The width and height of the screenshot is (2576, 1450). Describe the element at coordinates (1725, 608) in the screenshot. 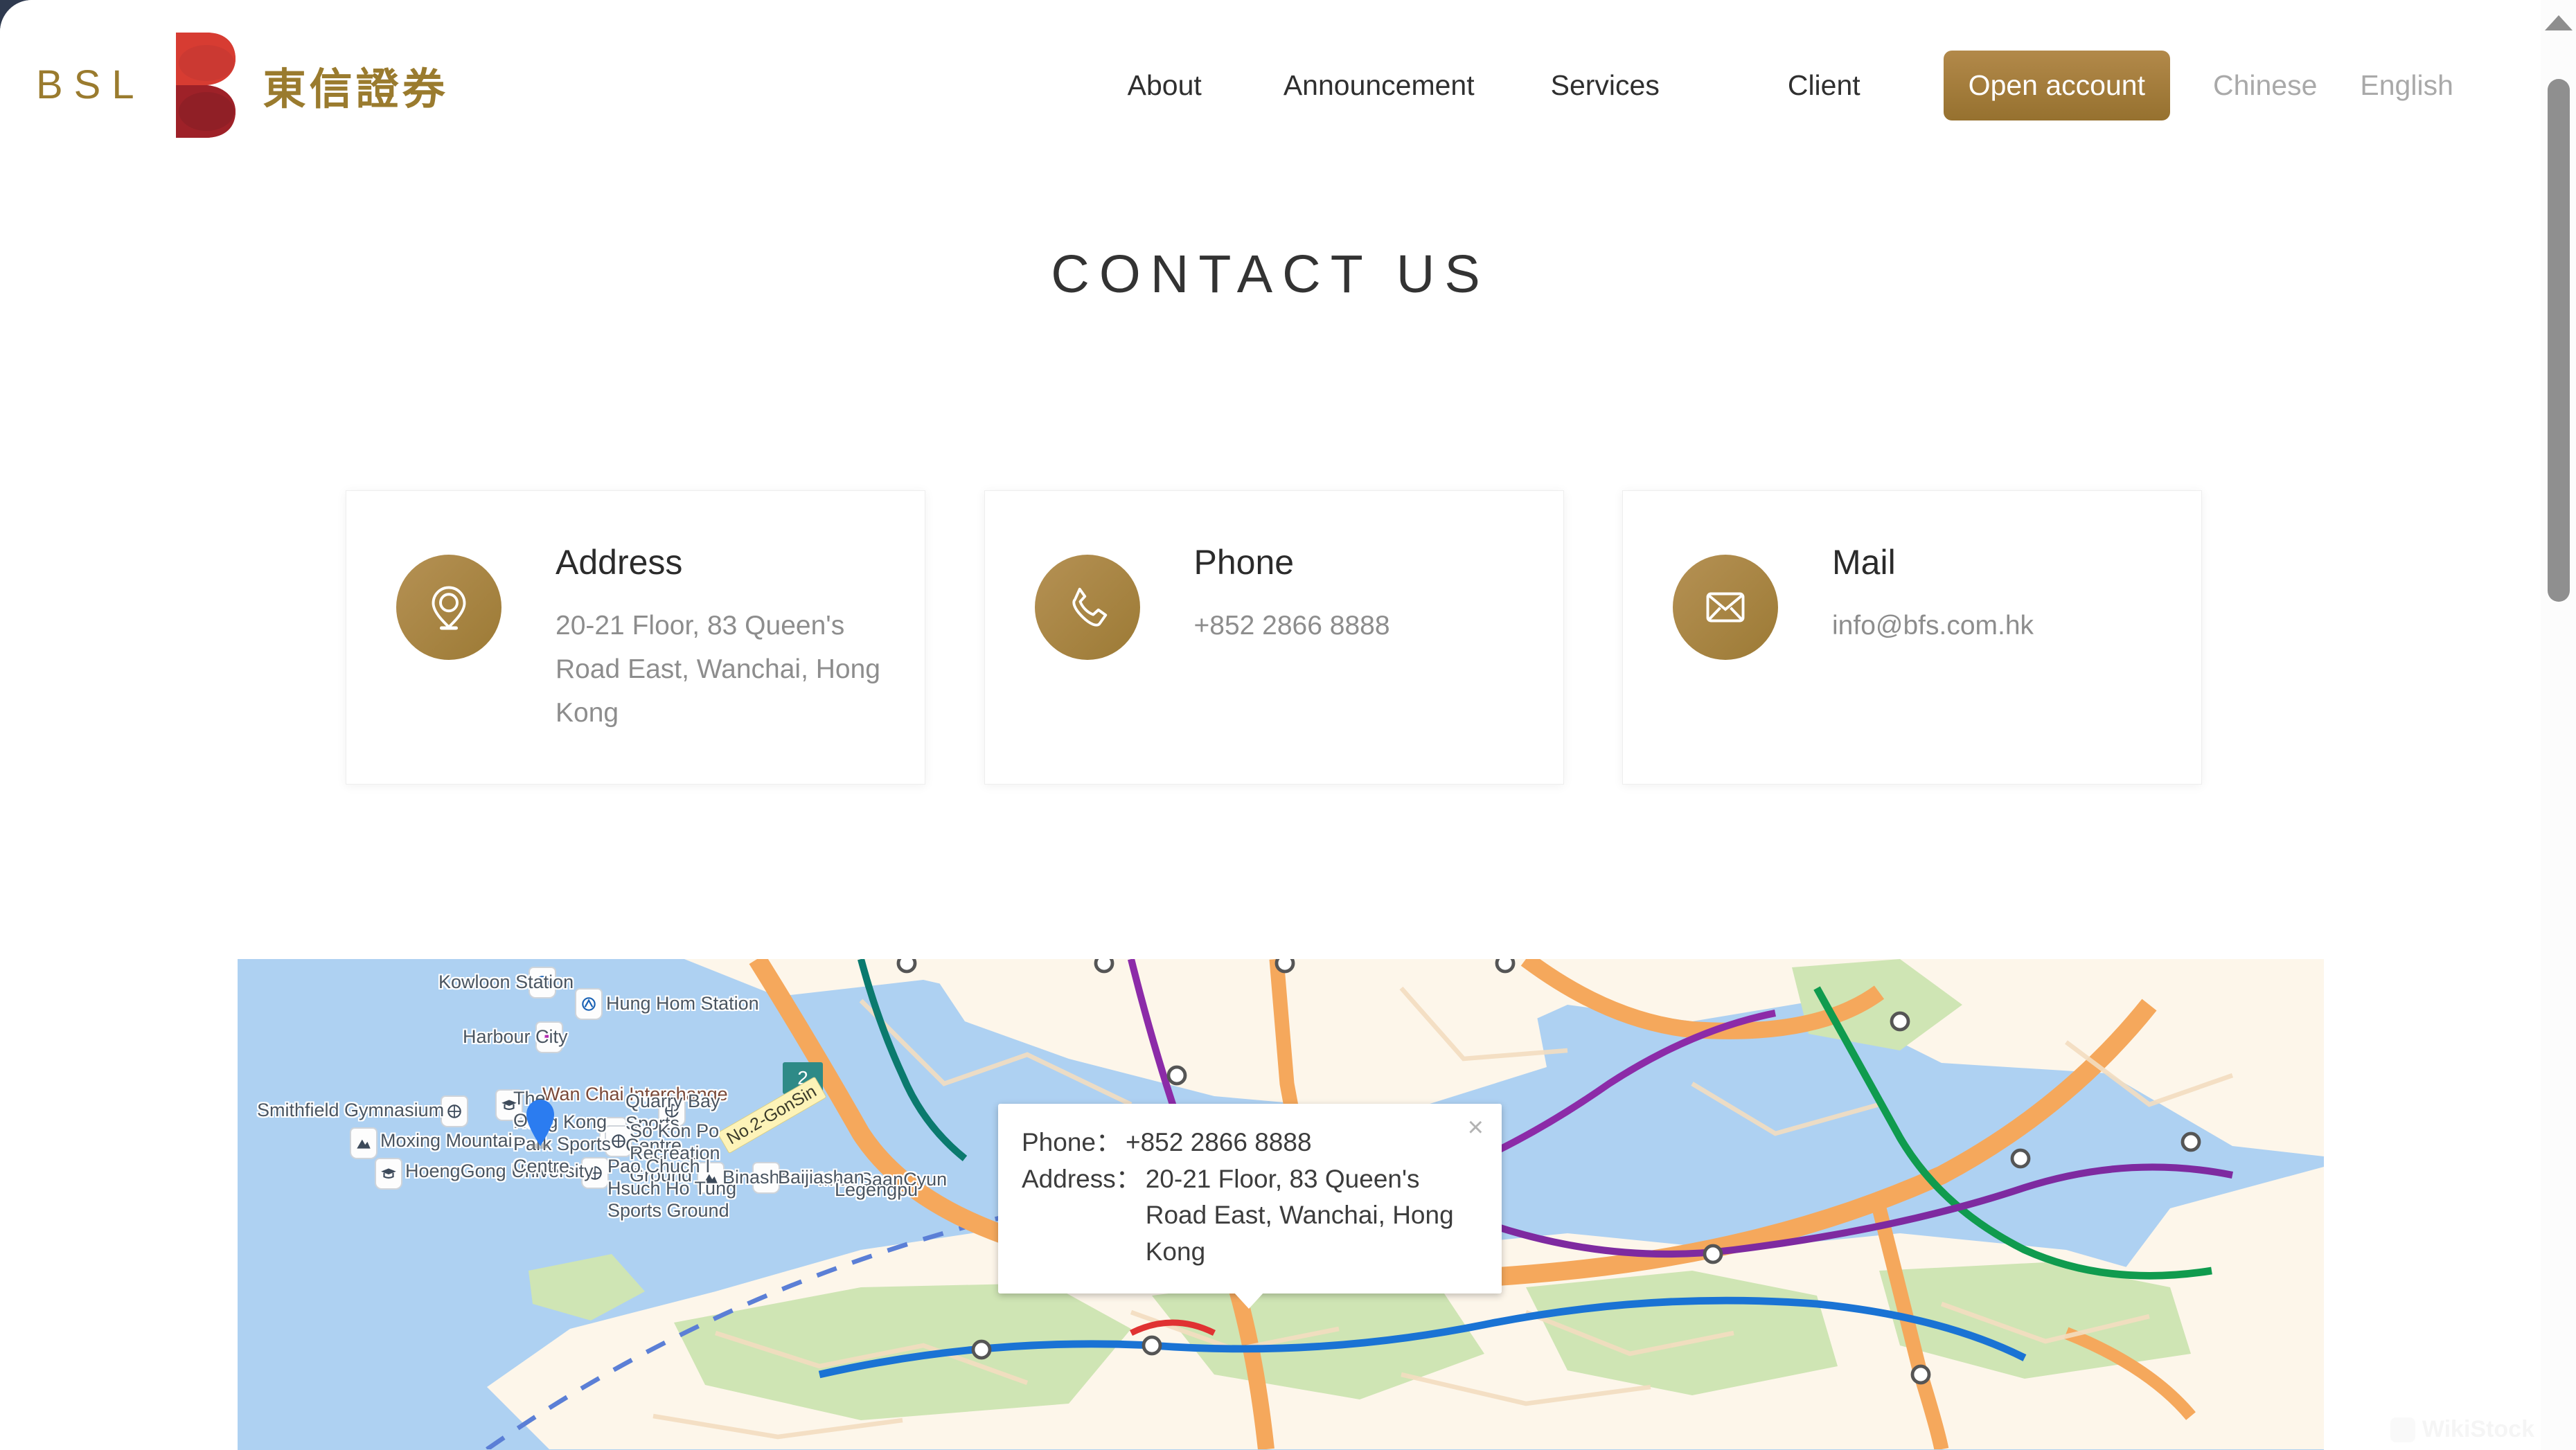

I see `envelope-icon` at that location.